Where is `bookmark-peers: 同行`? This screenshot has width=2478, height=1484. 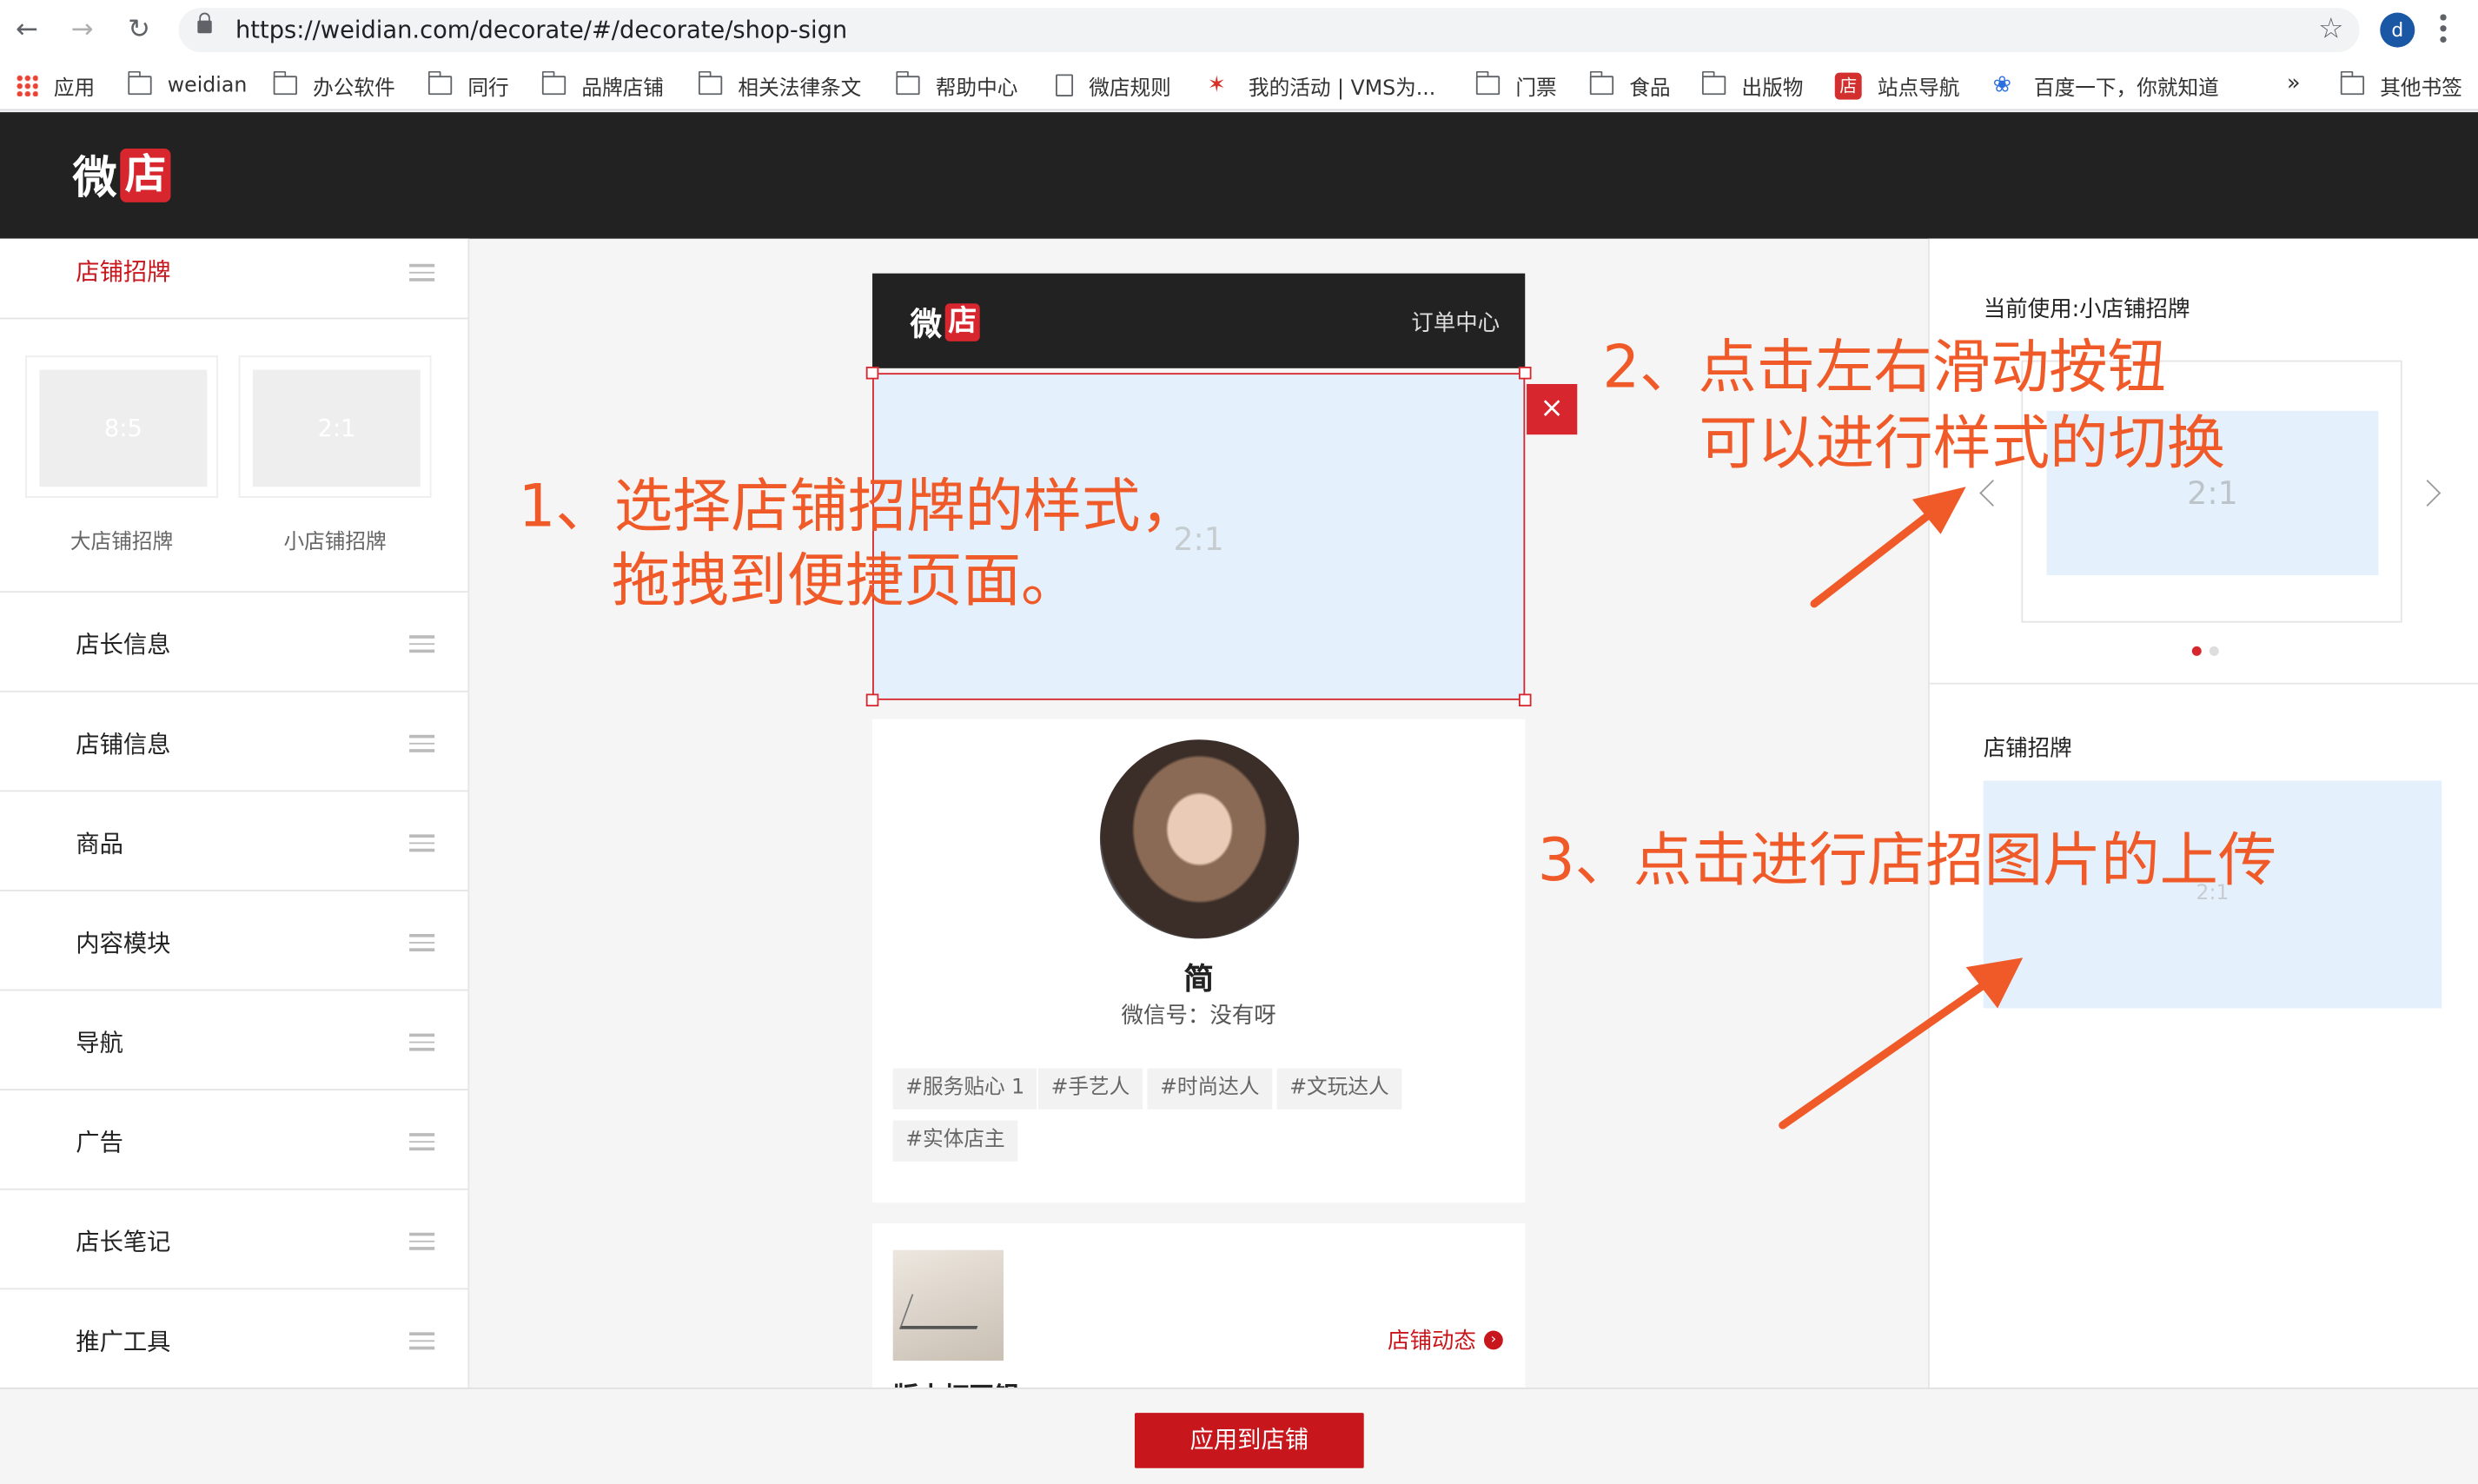 bookmark-peers: 同行 is located at coordinates (468, 85).